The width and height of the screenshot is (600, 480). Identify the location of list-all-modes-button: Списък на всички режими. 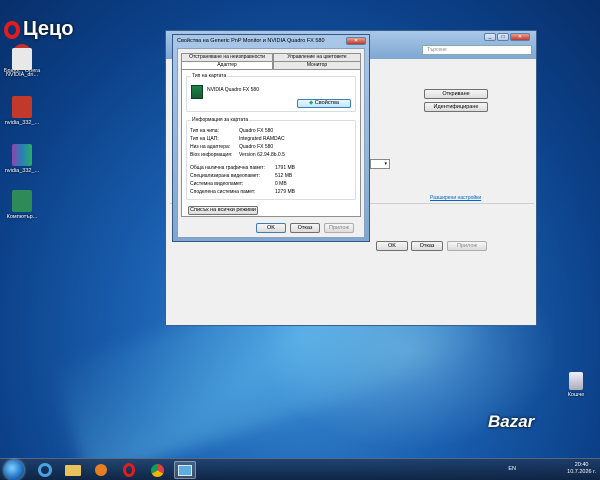
(223, 210).